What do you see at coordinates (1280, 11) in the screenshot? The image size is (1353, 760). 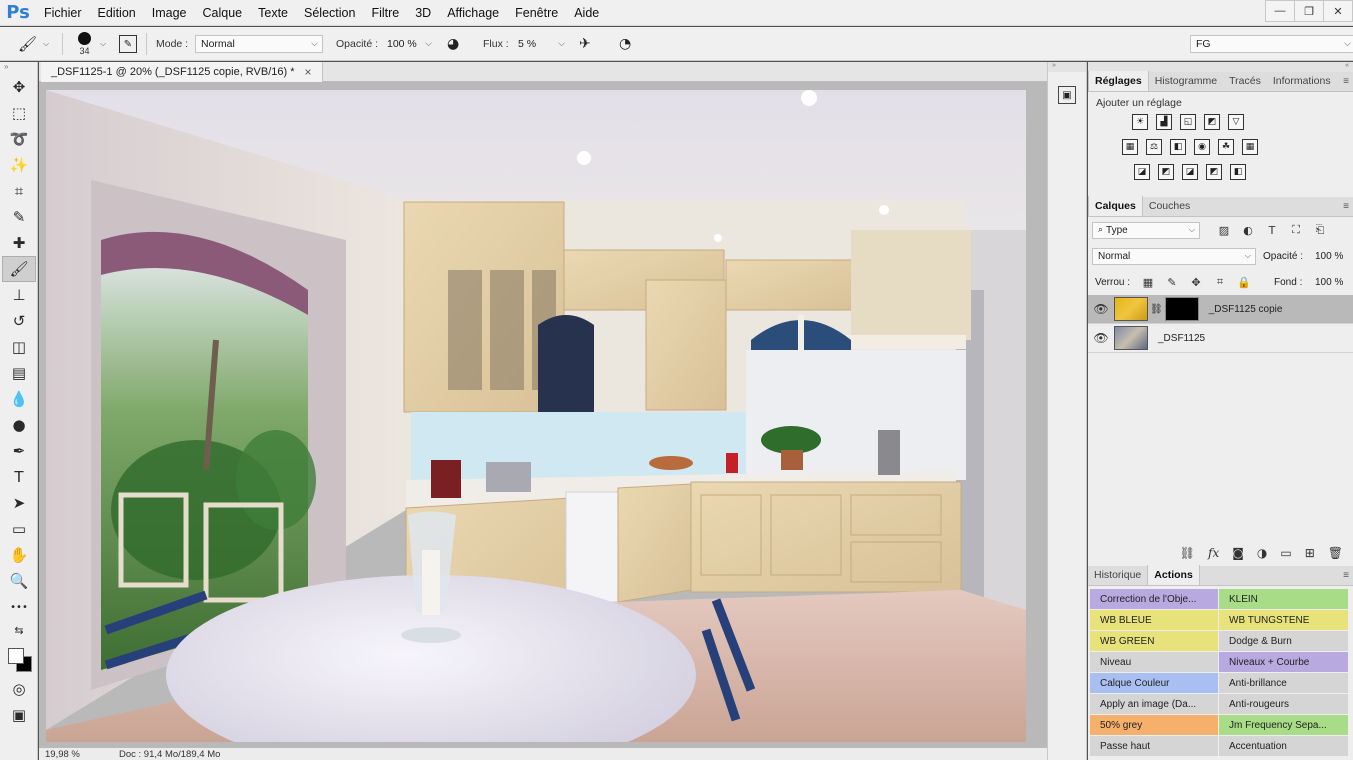 I see `minimize-button: —` at bounding box center [1280, 11].